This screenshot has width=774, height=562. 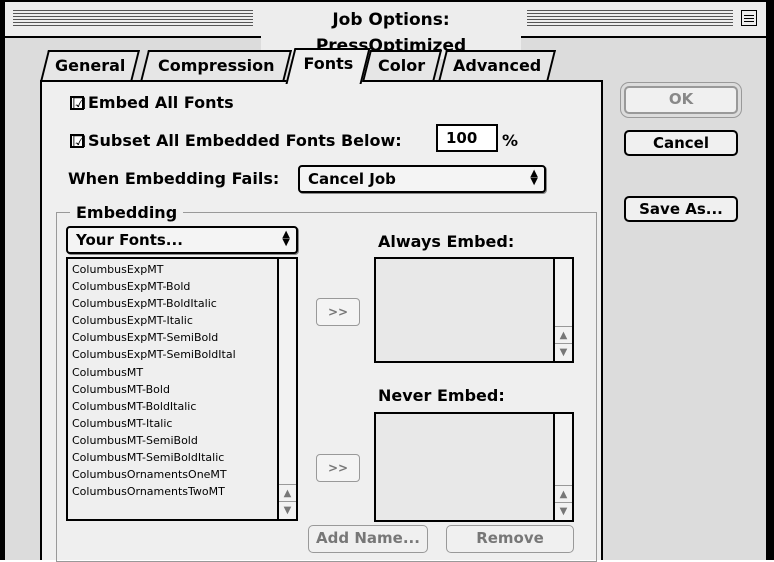 I want to click on always-embed-list: ▲ ▼, so click(x=474, y=310).